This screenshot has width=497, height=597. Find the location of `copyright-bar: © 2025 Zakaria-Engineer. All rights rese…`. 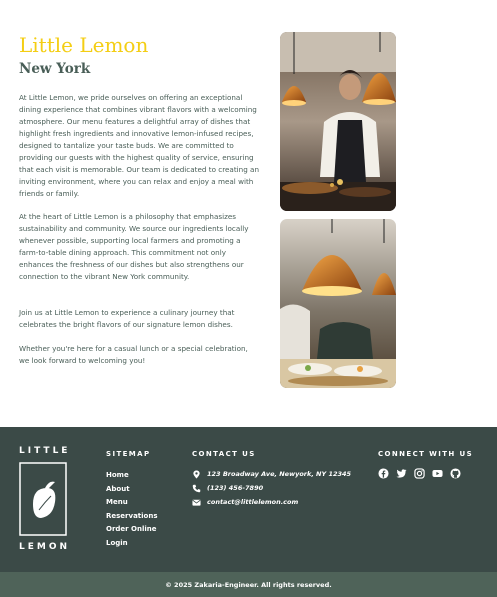

copyright-bar: © 2025 Zakaria-Engineer. All rights rese… is located at coordinates (248, 584).